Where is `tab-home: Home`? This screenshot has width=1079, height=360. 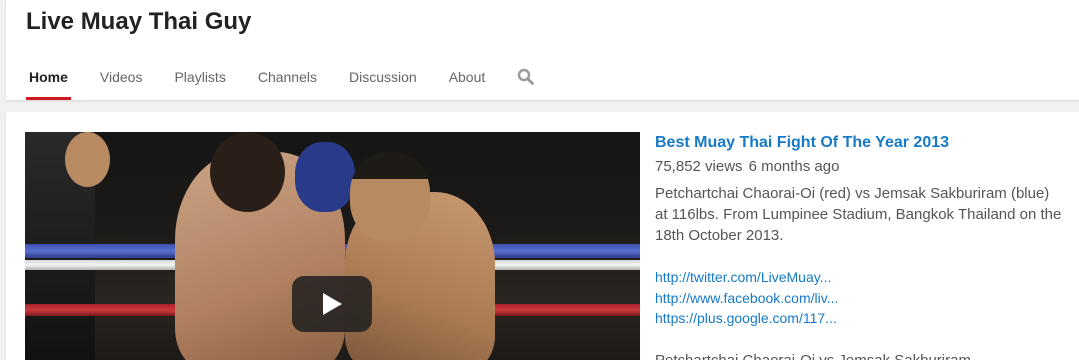
tab-home: Home is located at coordinates (48, 78).